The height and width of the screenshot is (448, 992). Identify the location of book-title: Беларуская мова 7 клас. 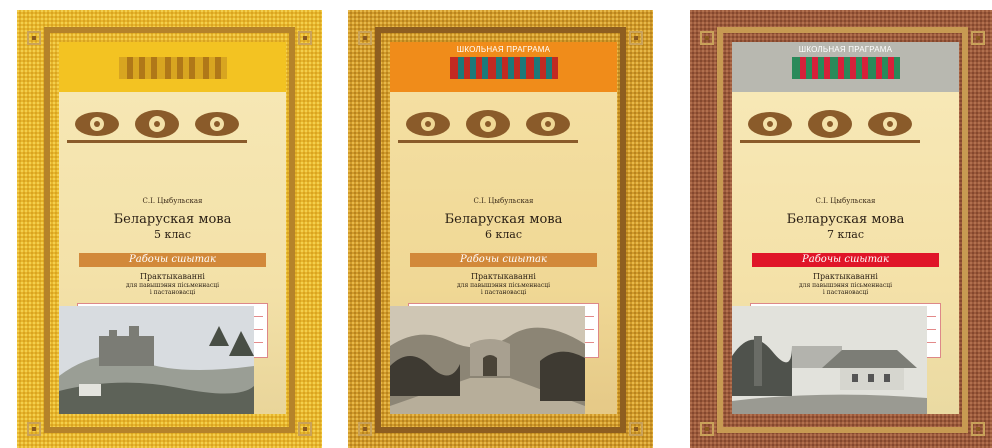
(845, 227).